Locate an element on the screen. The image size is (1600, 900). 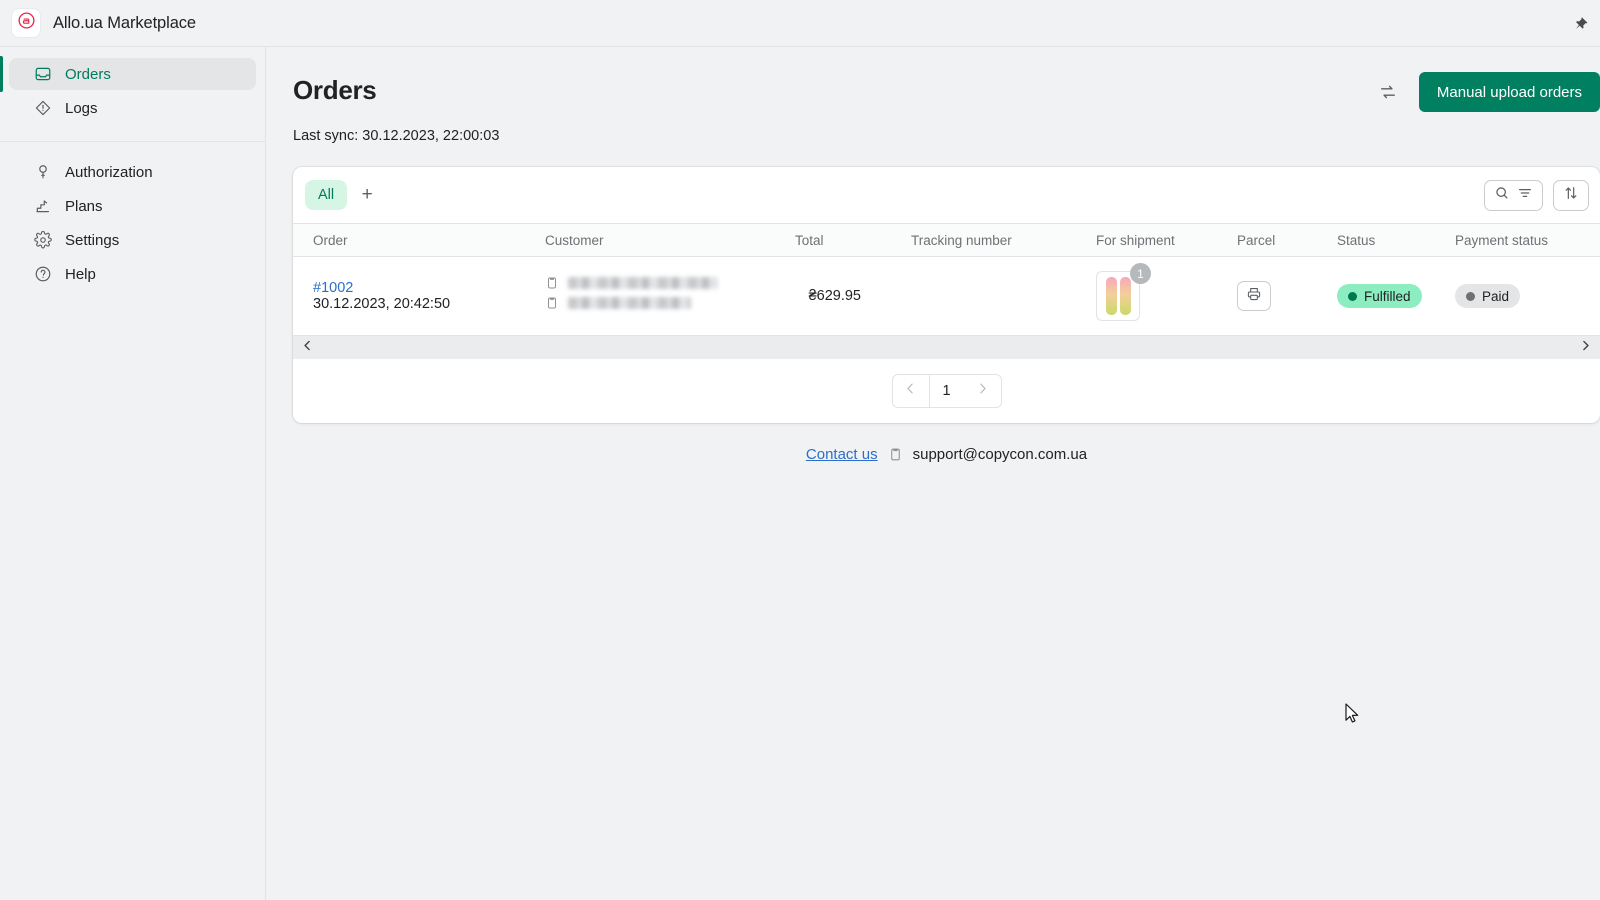
customer-contact-row is located at coordinates (662, 303).